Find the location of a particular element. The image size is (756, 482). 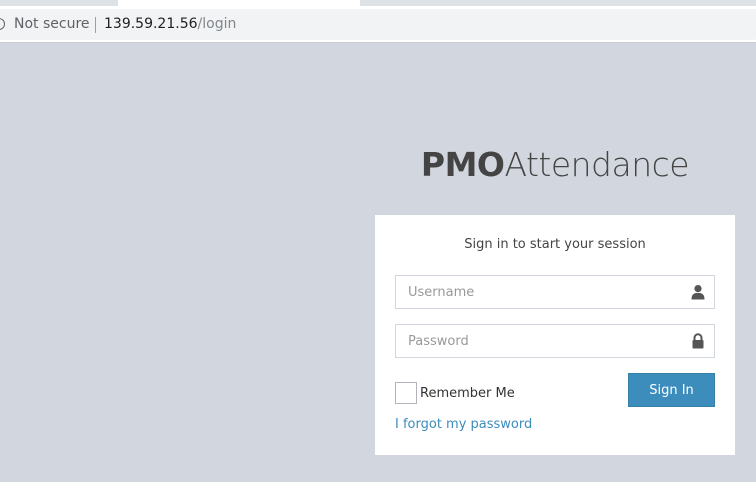

app-logo: PMOAttendance is located at coordinates (555, 164).